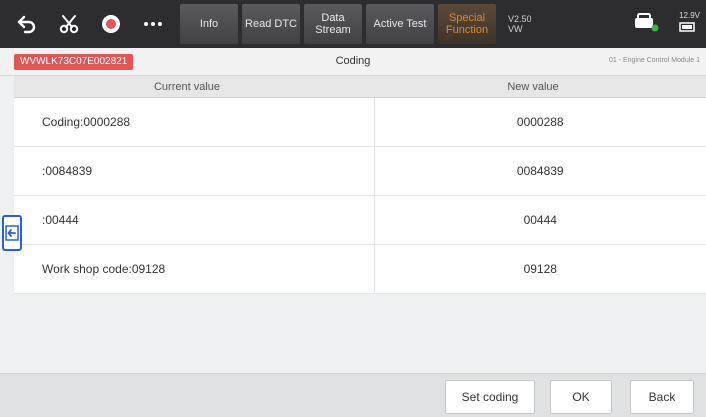 The width and height of the screenshot is (706, 417). What do you see at coordinates (540, 220) in the screenshot?
I see `new-value-cell: 00444` at bounding box center [540, 220].